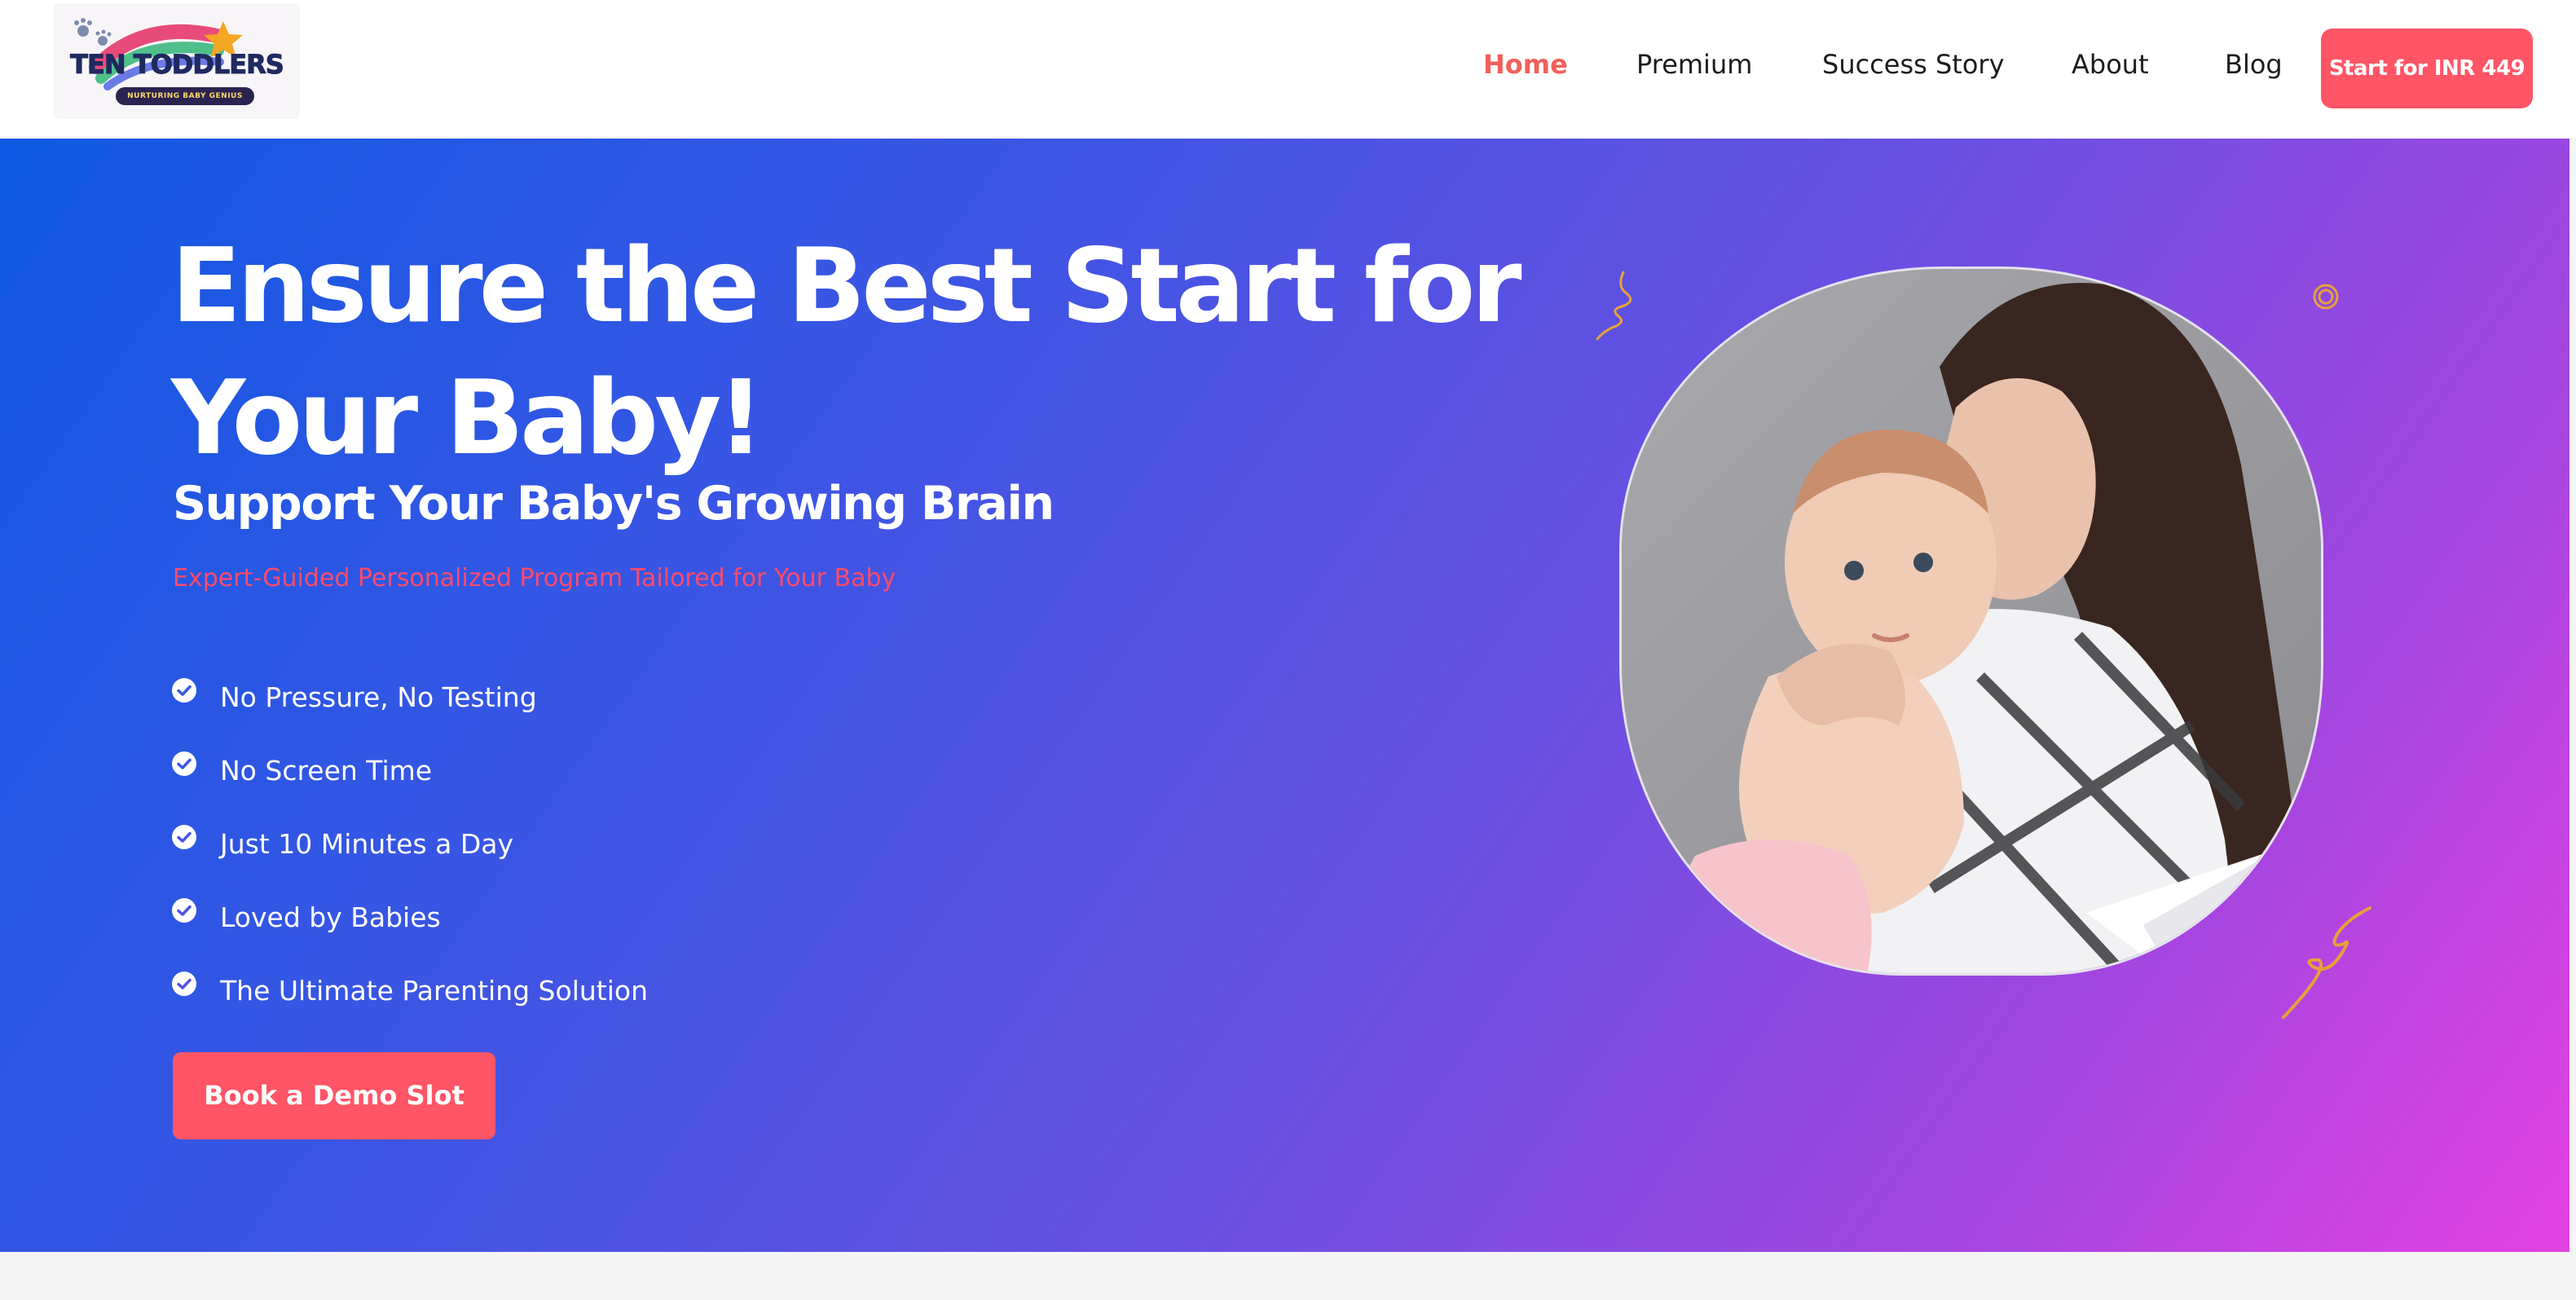 The width and height of the screenshot is (2576, 1300). What do you see at coordinates (326, 771) in the screenshot?
I see `feature-label: No Screen Time` at bounding box center [326, 771].